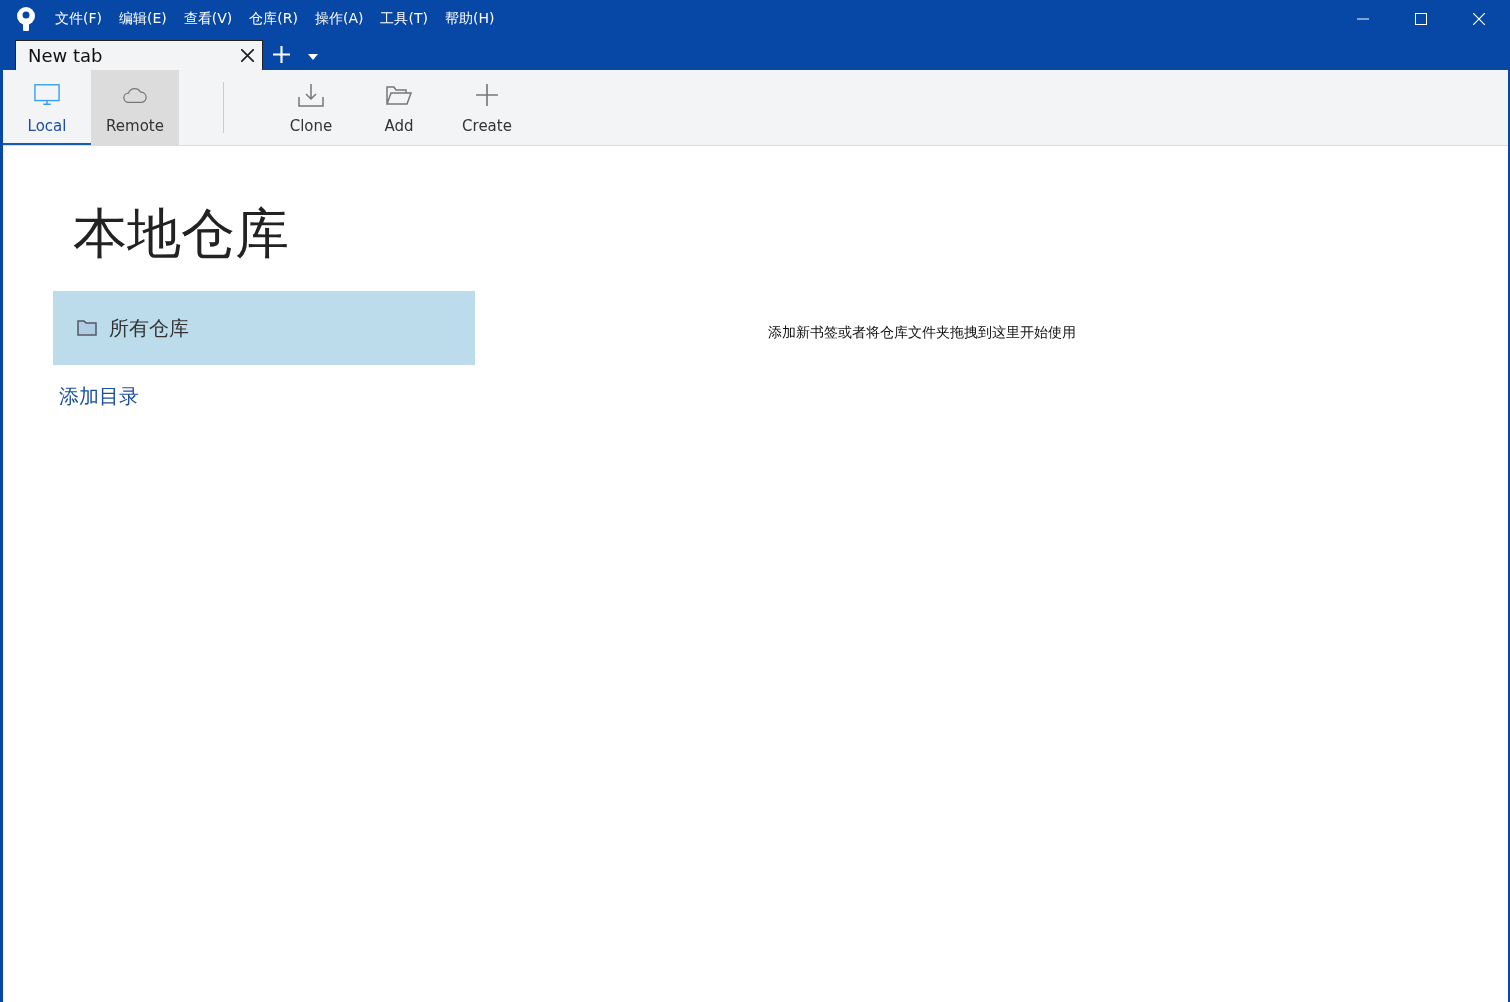 This screenshot has width=1510, height=1002. What do you see at coordinates (921, 333) in the screenshot?
I see `empty-message: 添加新书签或者将仓库文件夹拖拽到这里开始使用` at bounding box center [921, 333].